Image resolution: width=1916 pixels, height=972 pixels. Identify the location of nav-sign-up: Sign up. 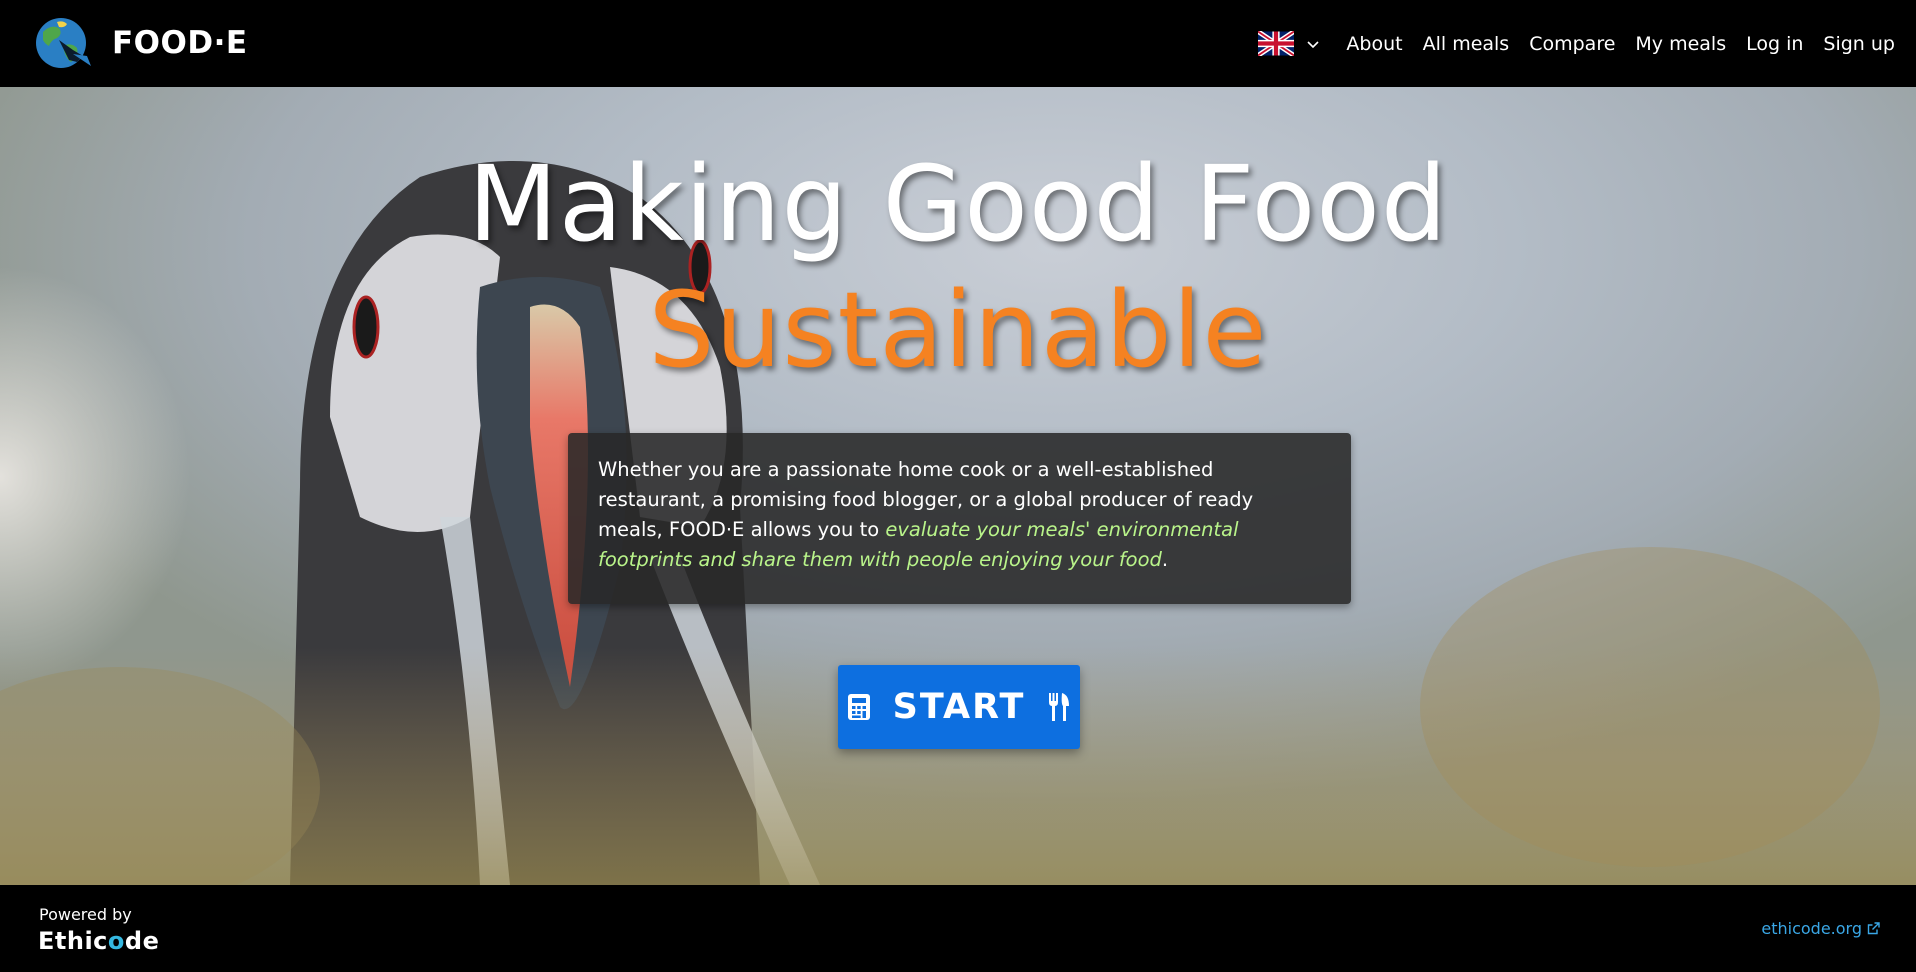
(1859, 44).